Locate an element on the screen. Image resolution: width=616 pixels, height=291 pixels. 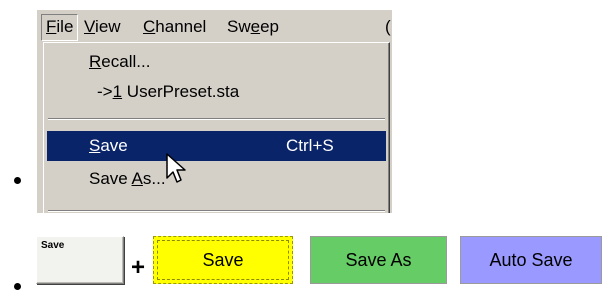
mouse-pointer-icon is located at coordinates (176, 168).